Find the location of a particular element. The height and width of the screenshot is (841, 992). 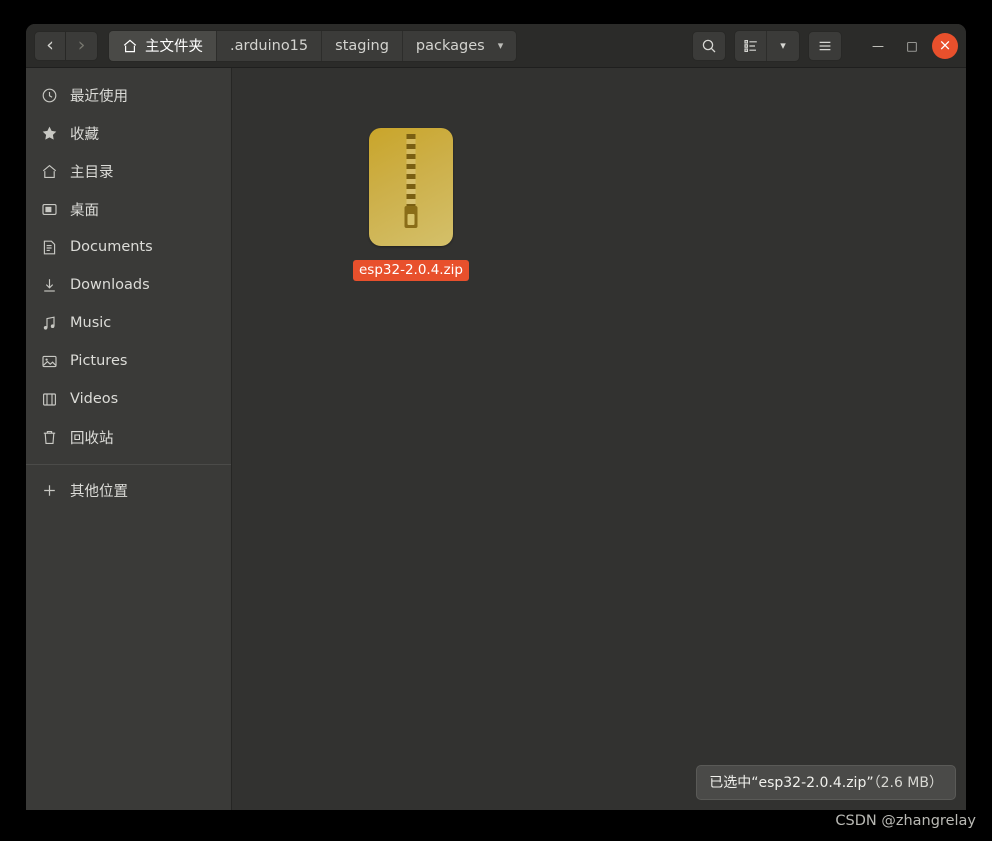

window-controls: — □ × is located at coordinates (911, 46).